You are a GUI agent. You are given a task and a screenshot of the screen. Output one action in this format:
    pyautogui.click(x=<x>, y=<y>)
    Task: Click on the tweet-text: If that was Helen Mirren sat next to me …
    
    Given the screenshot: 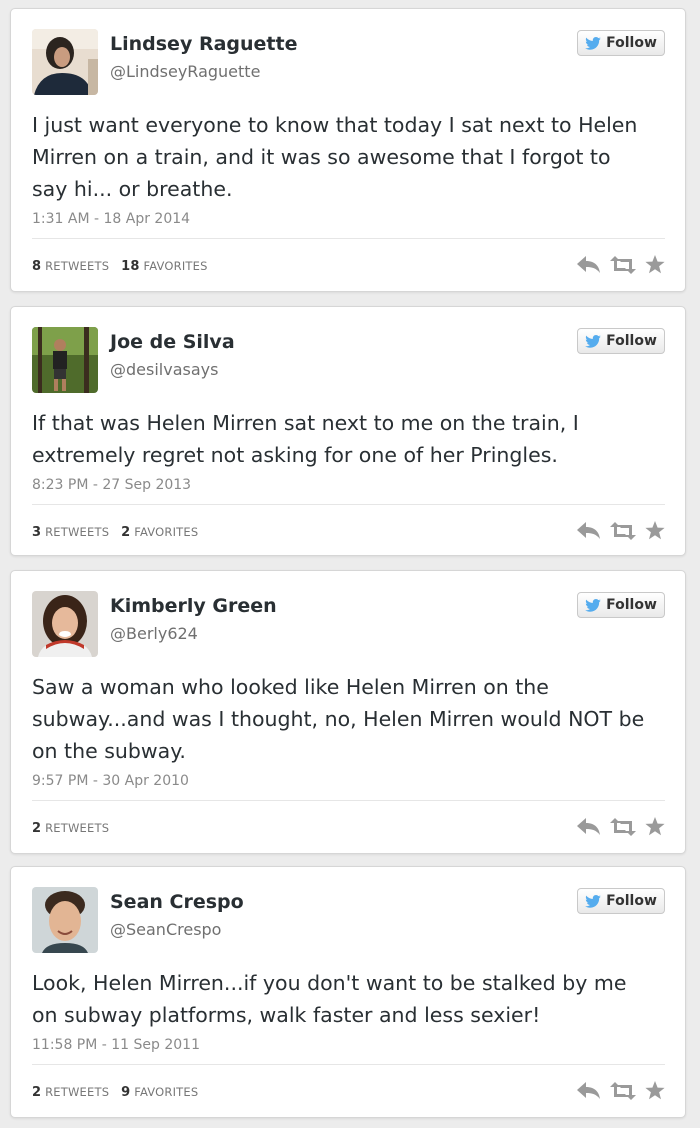 What is the action you would take?
    pyautogui.click(x=305, y=439)
    